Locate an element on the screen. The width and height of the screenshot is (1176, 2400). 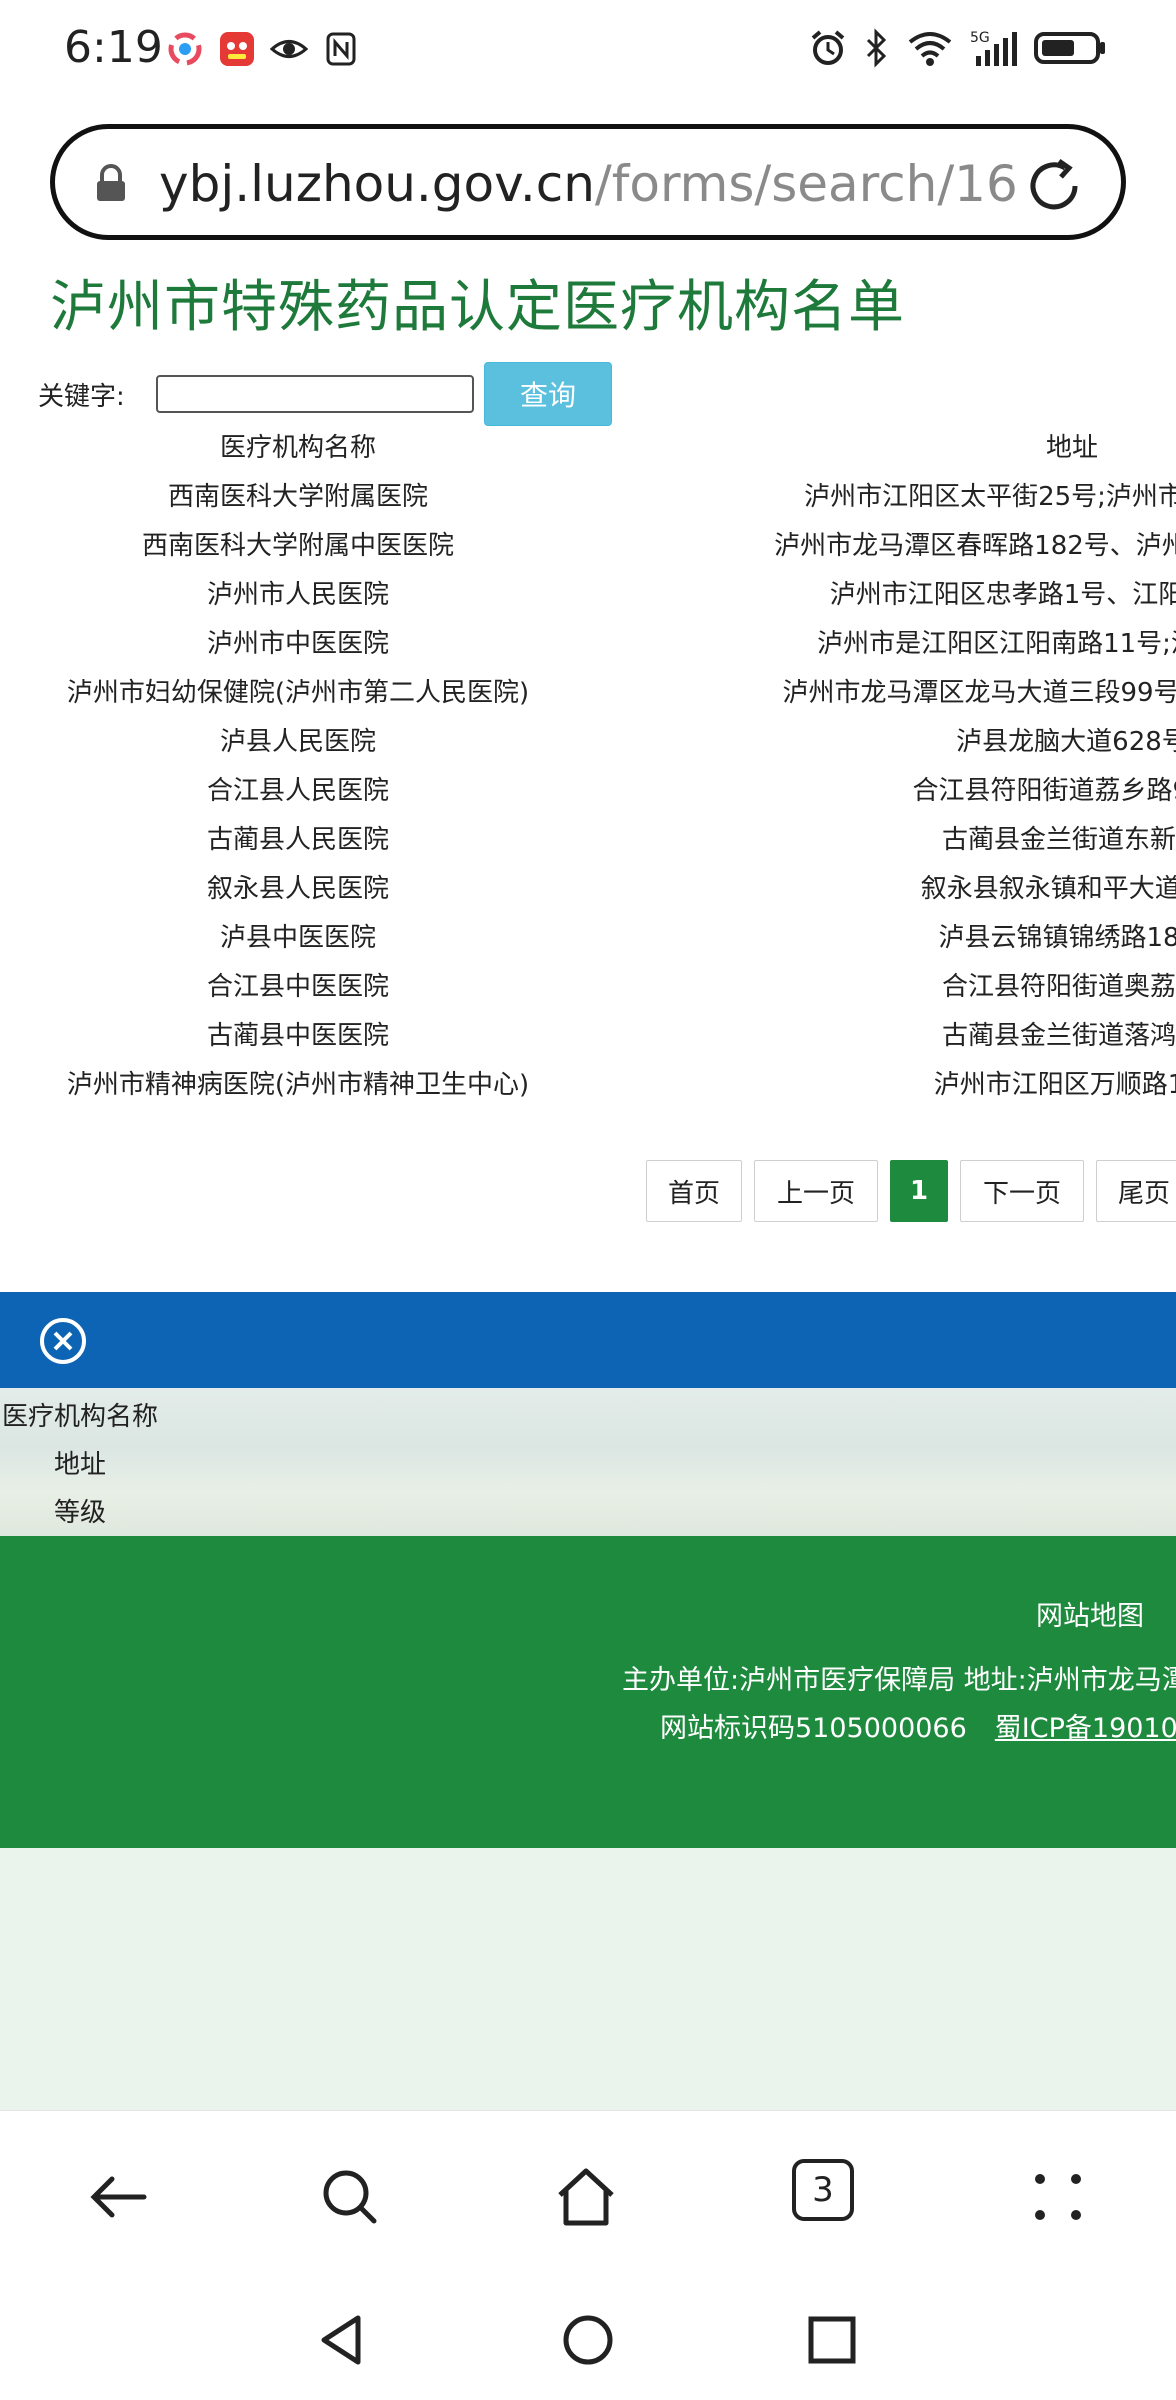
icp-link: 蜀ICP备19010100号 is located at coordinates (1085, 1728).